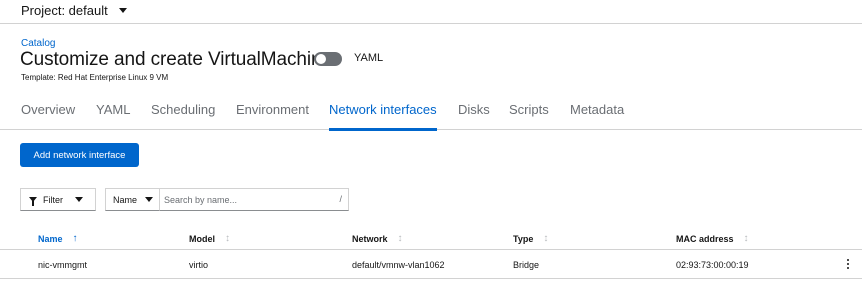  I want to click on column-header-name: Name ↑, so click(58, 238).